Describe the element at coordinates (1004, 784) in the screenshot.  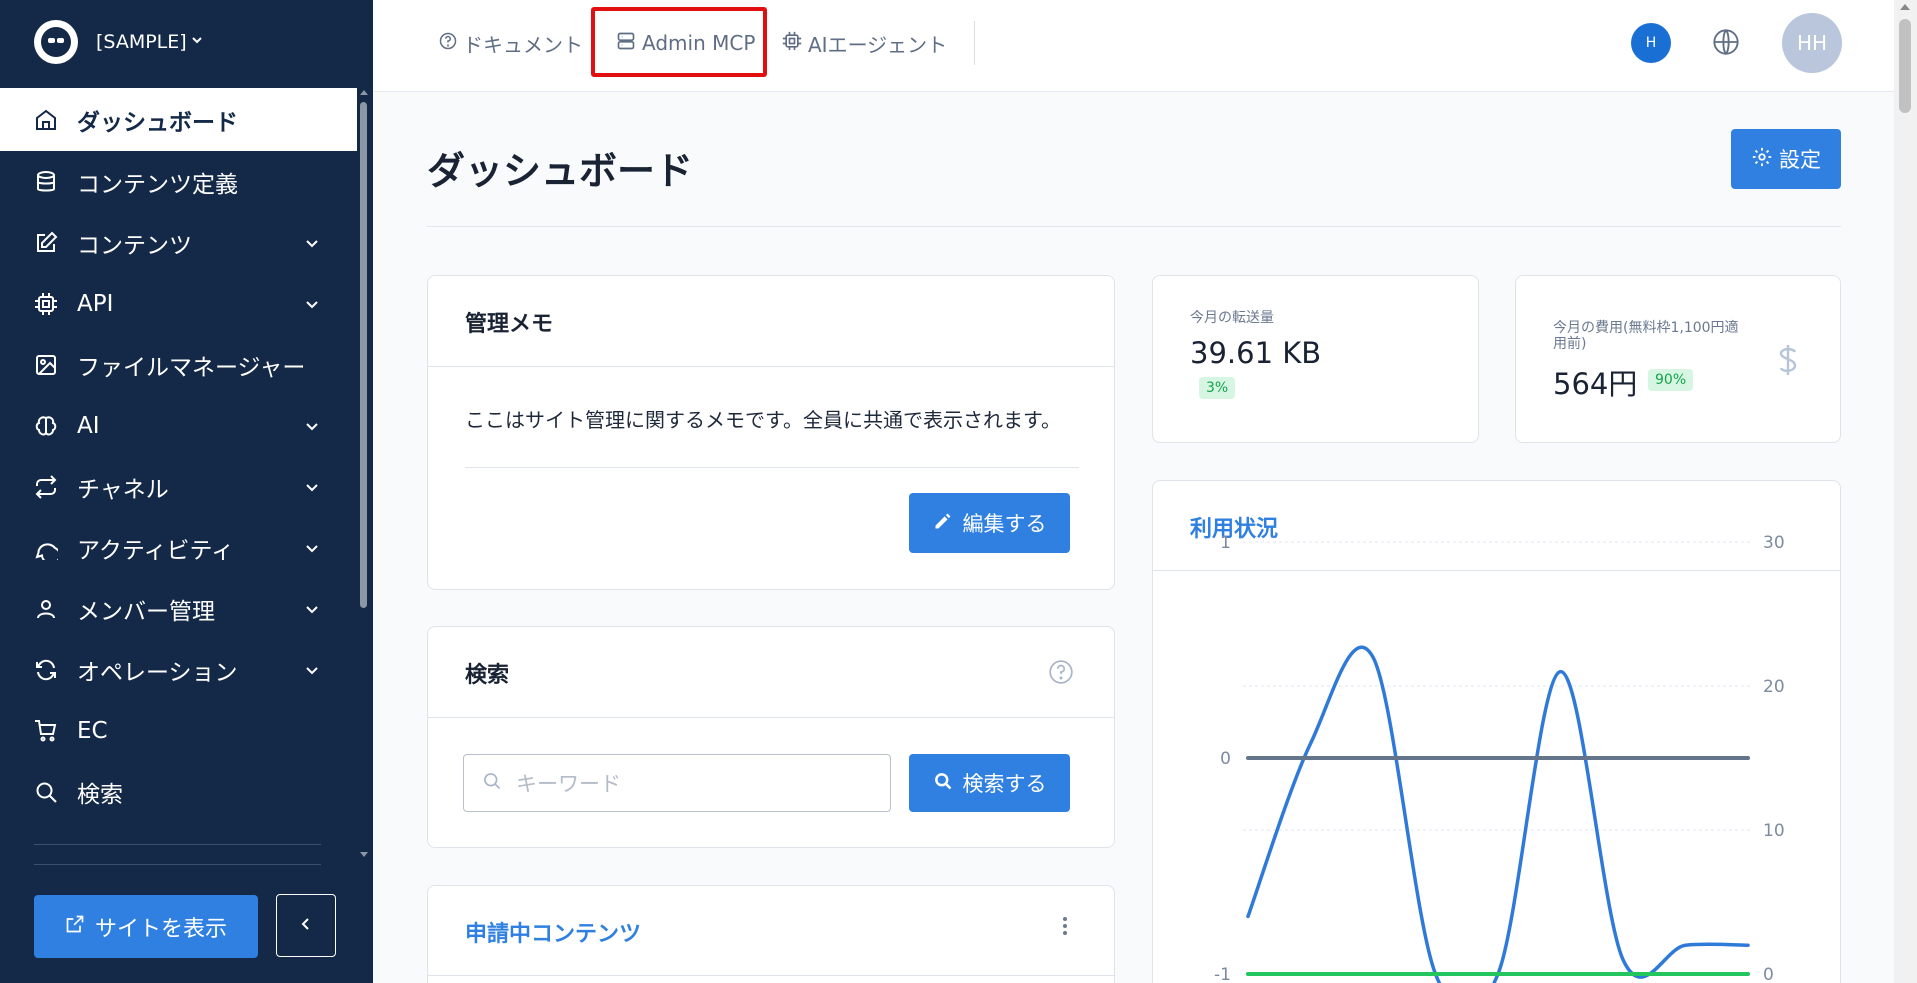
I see `search-button-label: 検索する` at that location.